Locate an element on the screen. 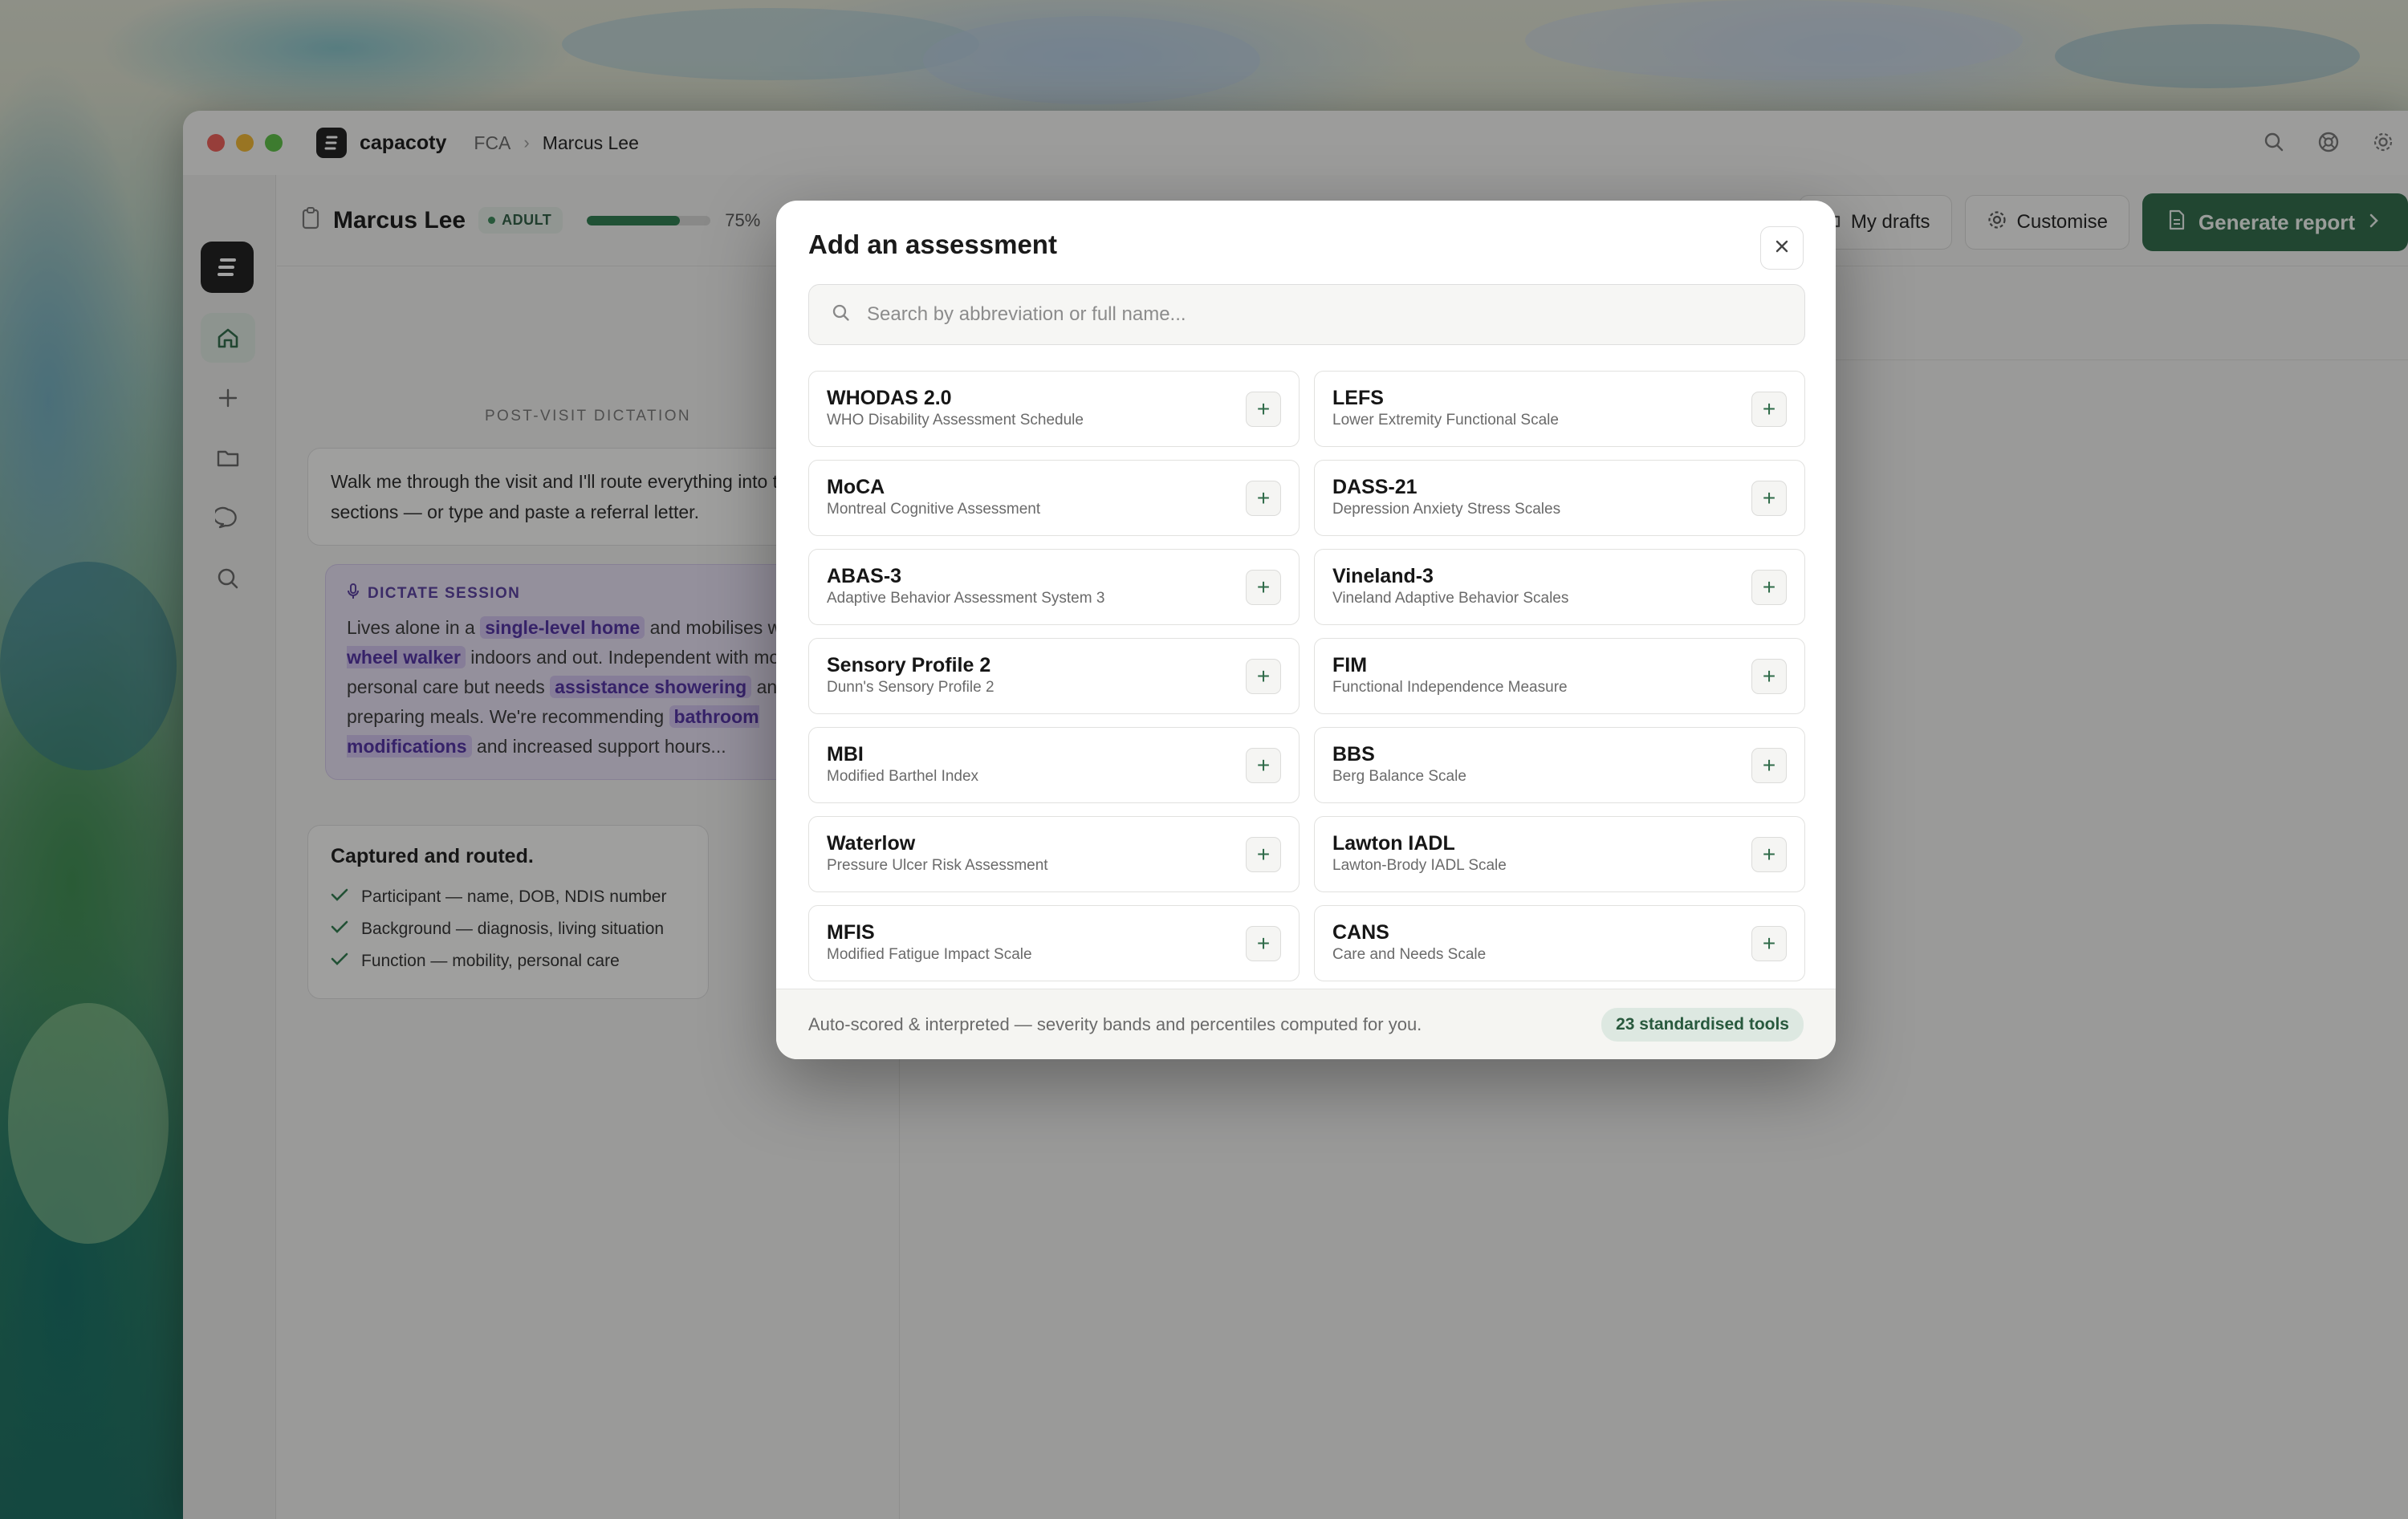  assessment-card: CANS Care and Needs Scale + is located at coordinates (1559, 943).